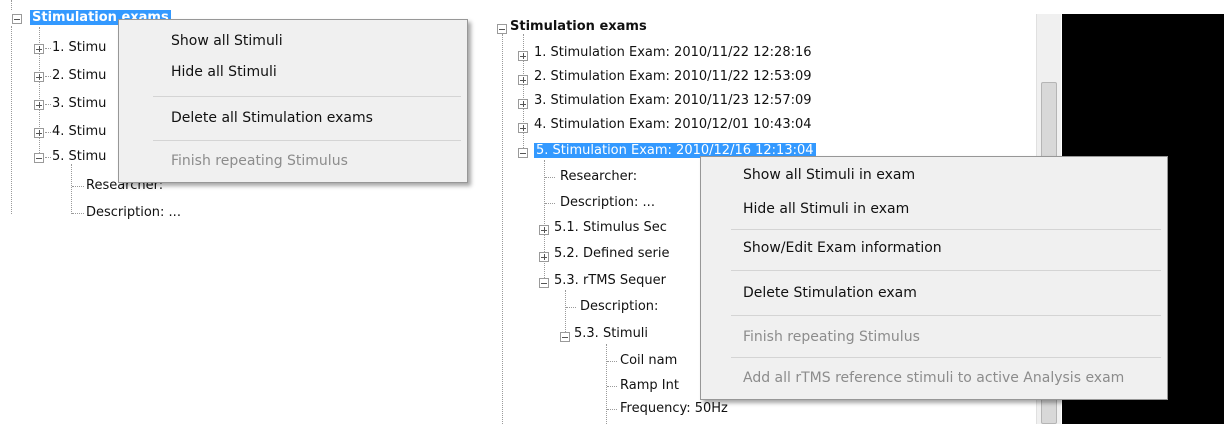 The image size is (1224, 424). I want to click on menu-item-hide-all-stimuli-in-exam: Hide all Stimuli in exam, so click(826, 209).